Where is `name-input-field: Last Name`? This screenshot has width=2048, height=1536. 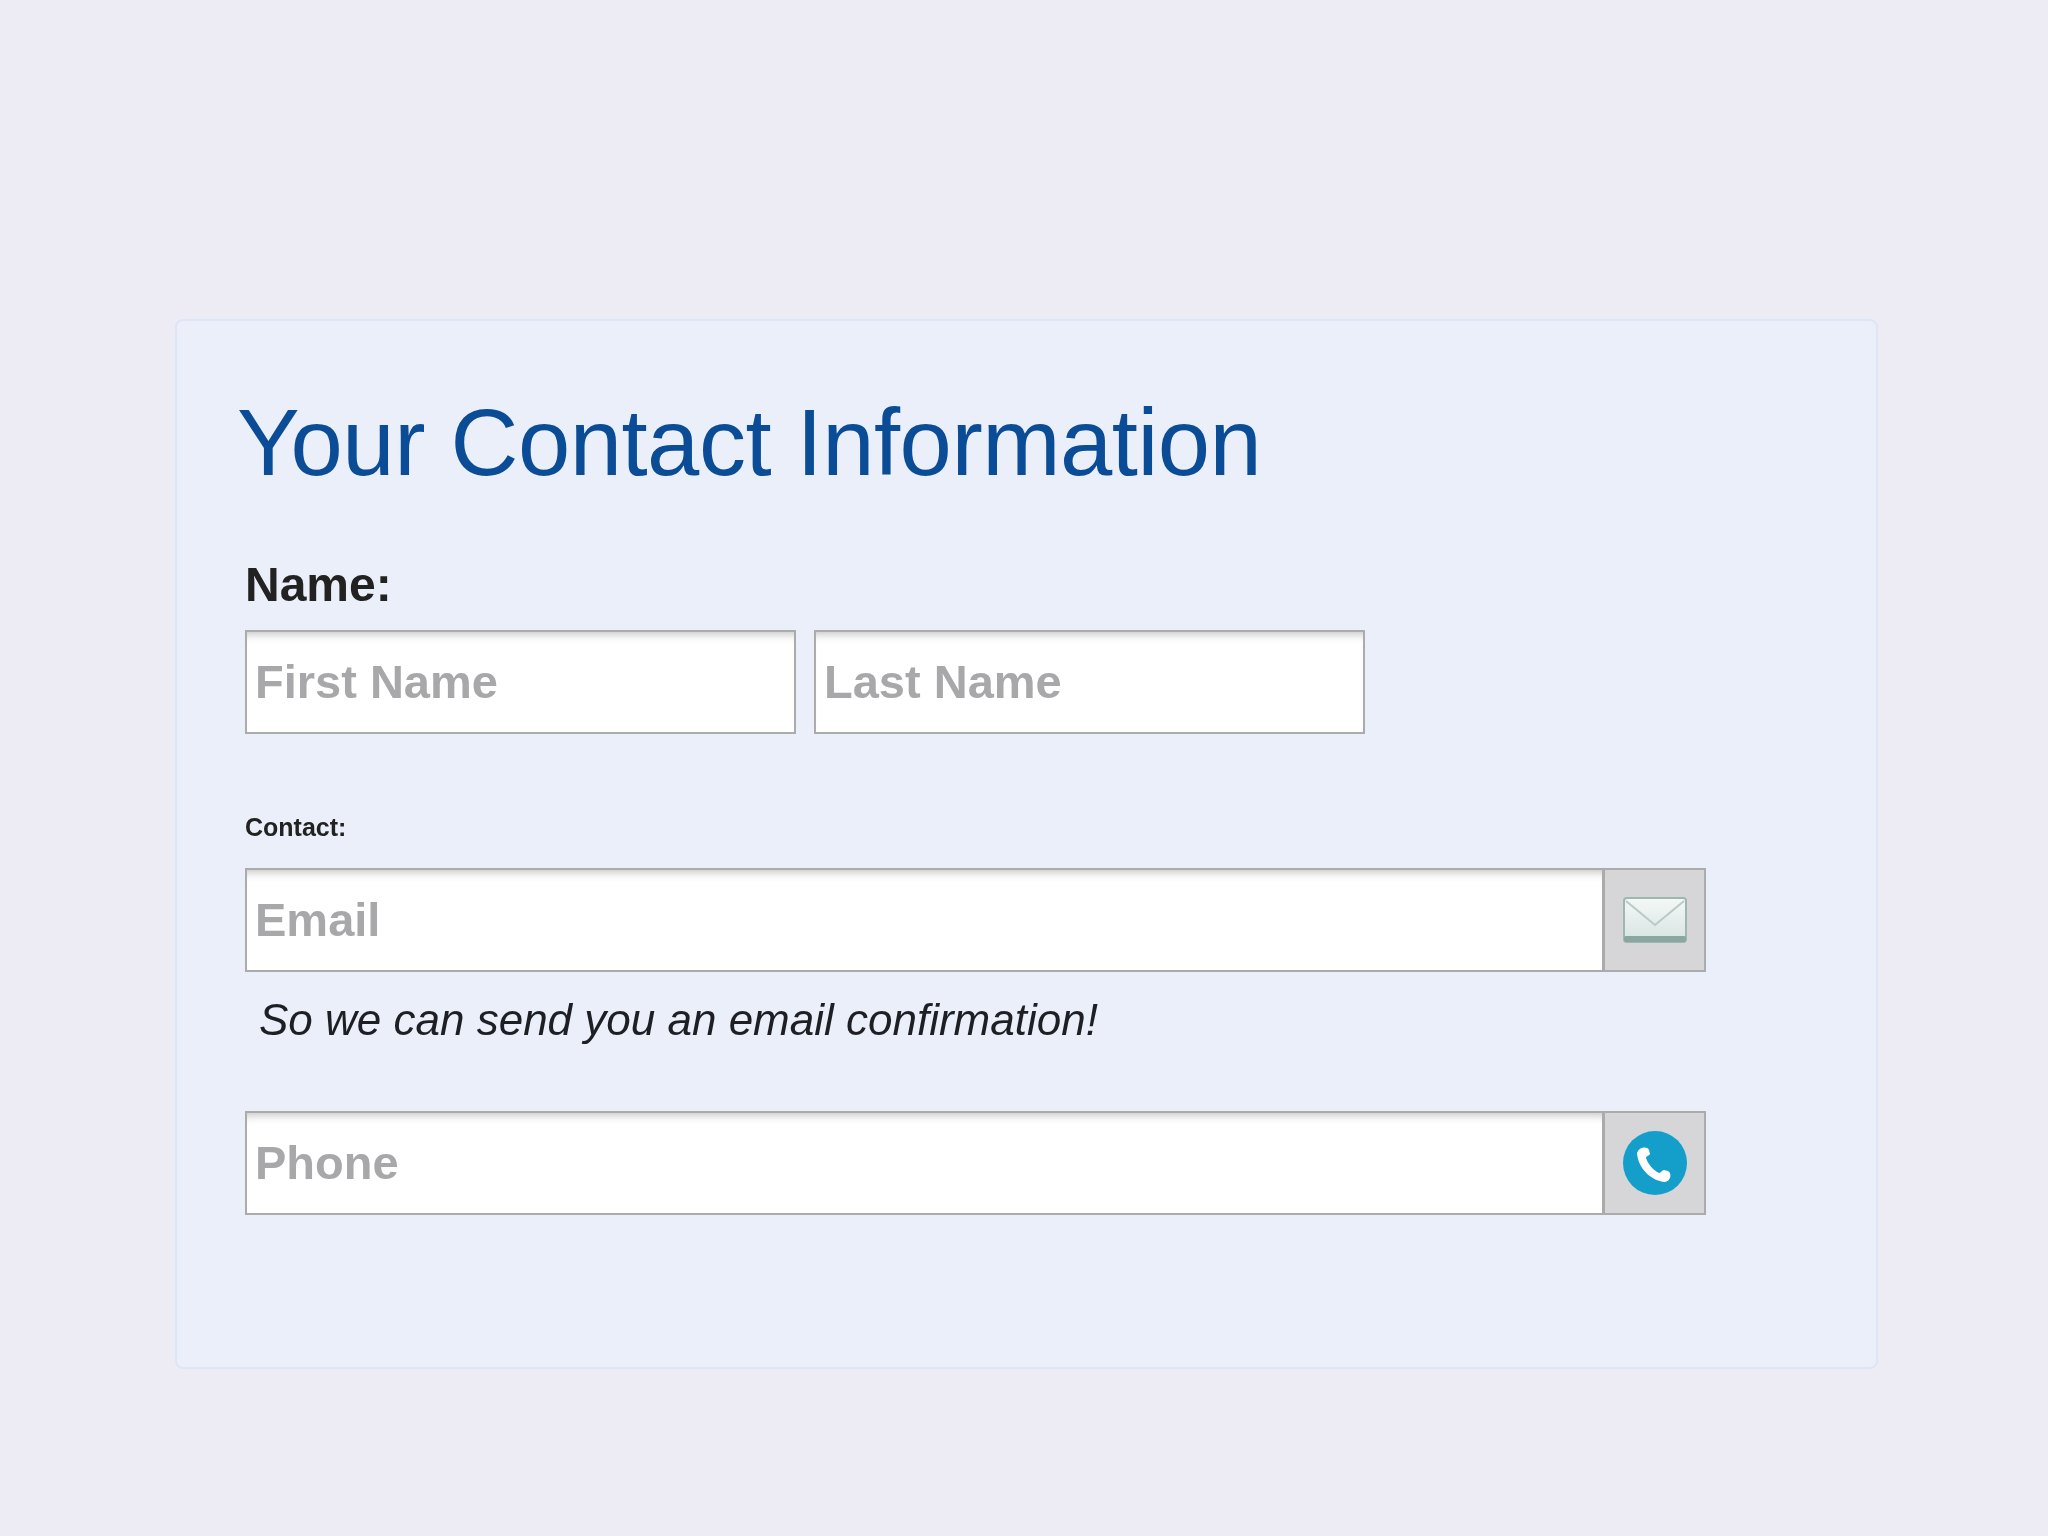 name-input-field: Last Name is located at coordinates (1089, 682).